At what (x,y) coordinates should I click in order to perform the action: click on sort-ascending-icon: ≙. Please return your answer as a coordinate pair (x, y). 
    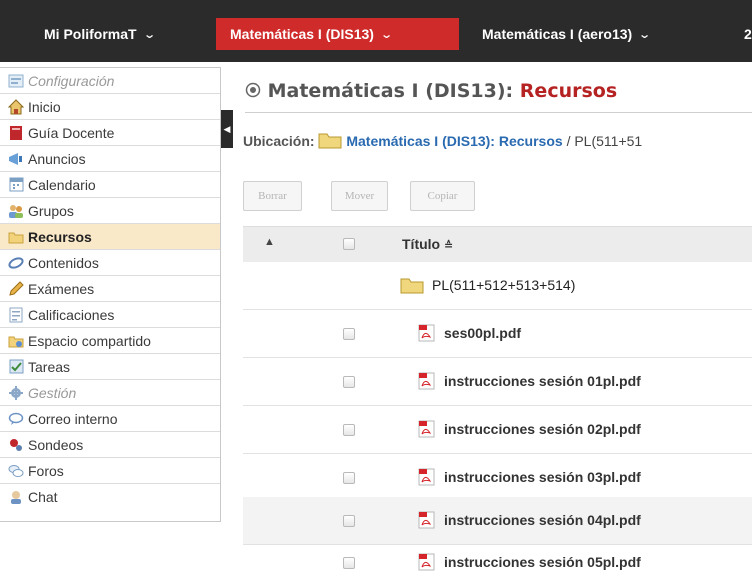
    Looking at the image, I should click on (449, 246).